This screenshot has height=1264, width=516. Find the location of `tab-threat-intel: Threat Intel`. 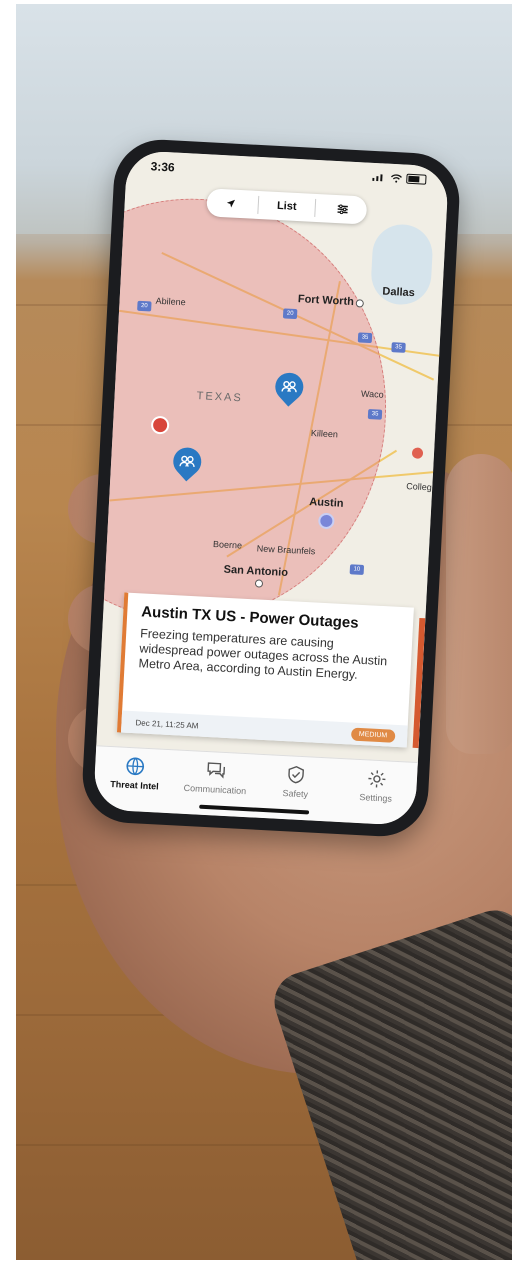

tab-threat-intel: Threat Intel is located at coordinates (134, 783).